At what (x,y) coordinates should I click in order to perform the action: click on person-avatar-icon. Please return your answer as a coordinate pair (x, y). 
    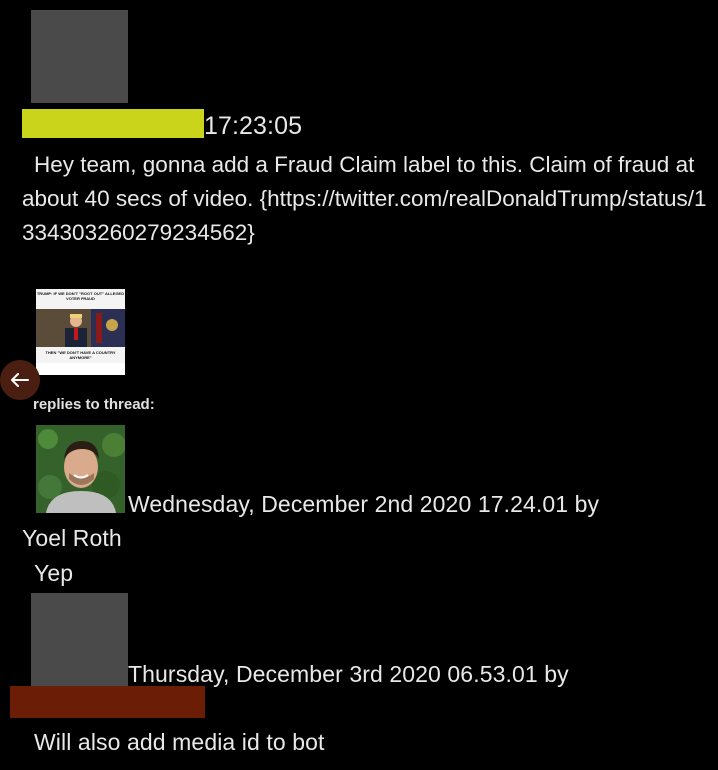
    Looking at the image, I should click on (80, 469).